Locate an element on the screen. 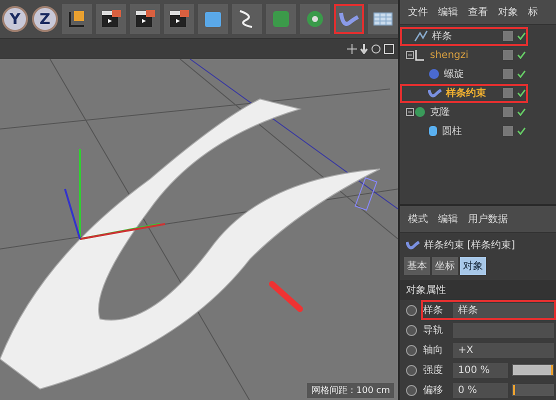 This screenshot has height=400, width=556. object-title: 样条约束 [样条约束] is located at coordinates (469, 245).